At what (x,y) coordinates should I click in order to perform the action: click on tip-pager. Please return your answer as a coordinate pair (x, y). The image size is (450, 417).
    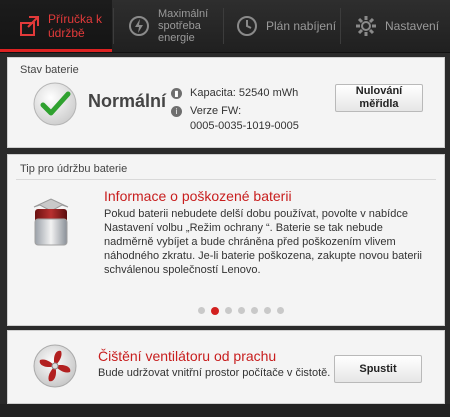
    Looking at the image, I should click on (241, 310).